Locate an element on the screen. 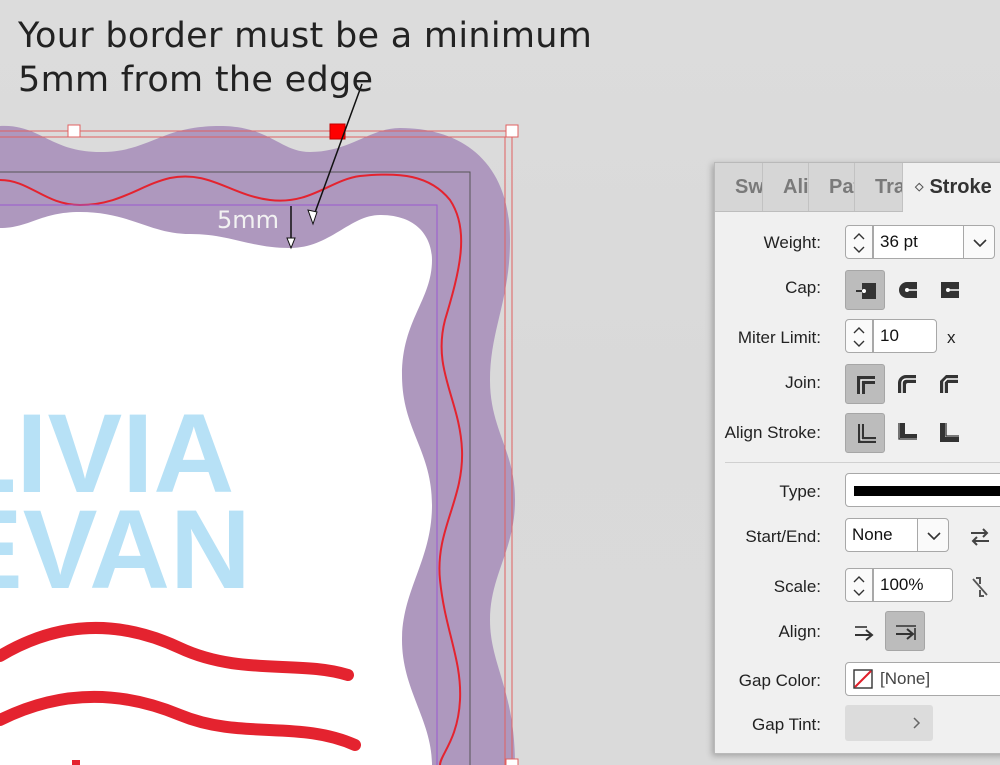 This screenshot has height=765, width=1000. weight-label: Weight: is located at coordinates (792, 242).